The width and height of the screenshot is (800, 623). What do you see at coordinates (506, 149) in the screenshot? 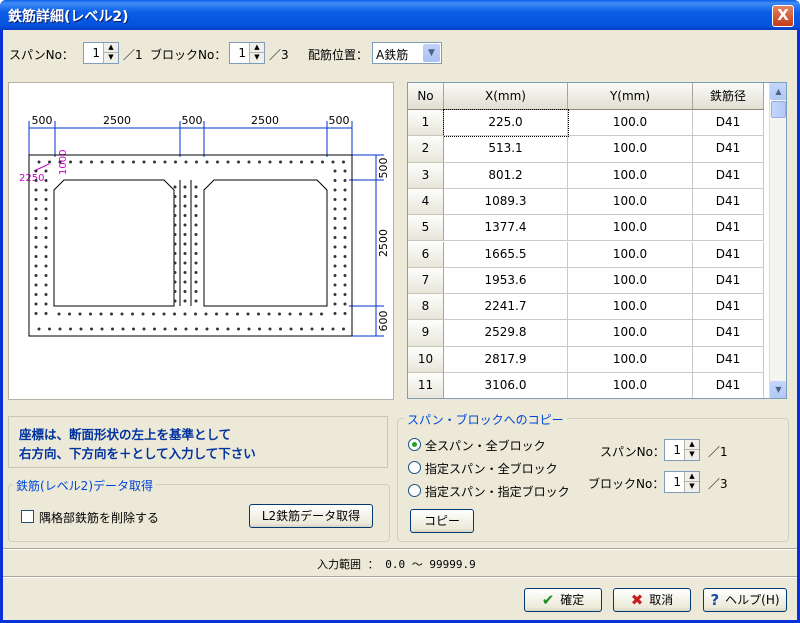
I see `x-cell: 513.1` at bounding box center [506, 149].